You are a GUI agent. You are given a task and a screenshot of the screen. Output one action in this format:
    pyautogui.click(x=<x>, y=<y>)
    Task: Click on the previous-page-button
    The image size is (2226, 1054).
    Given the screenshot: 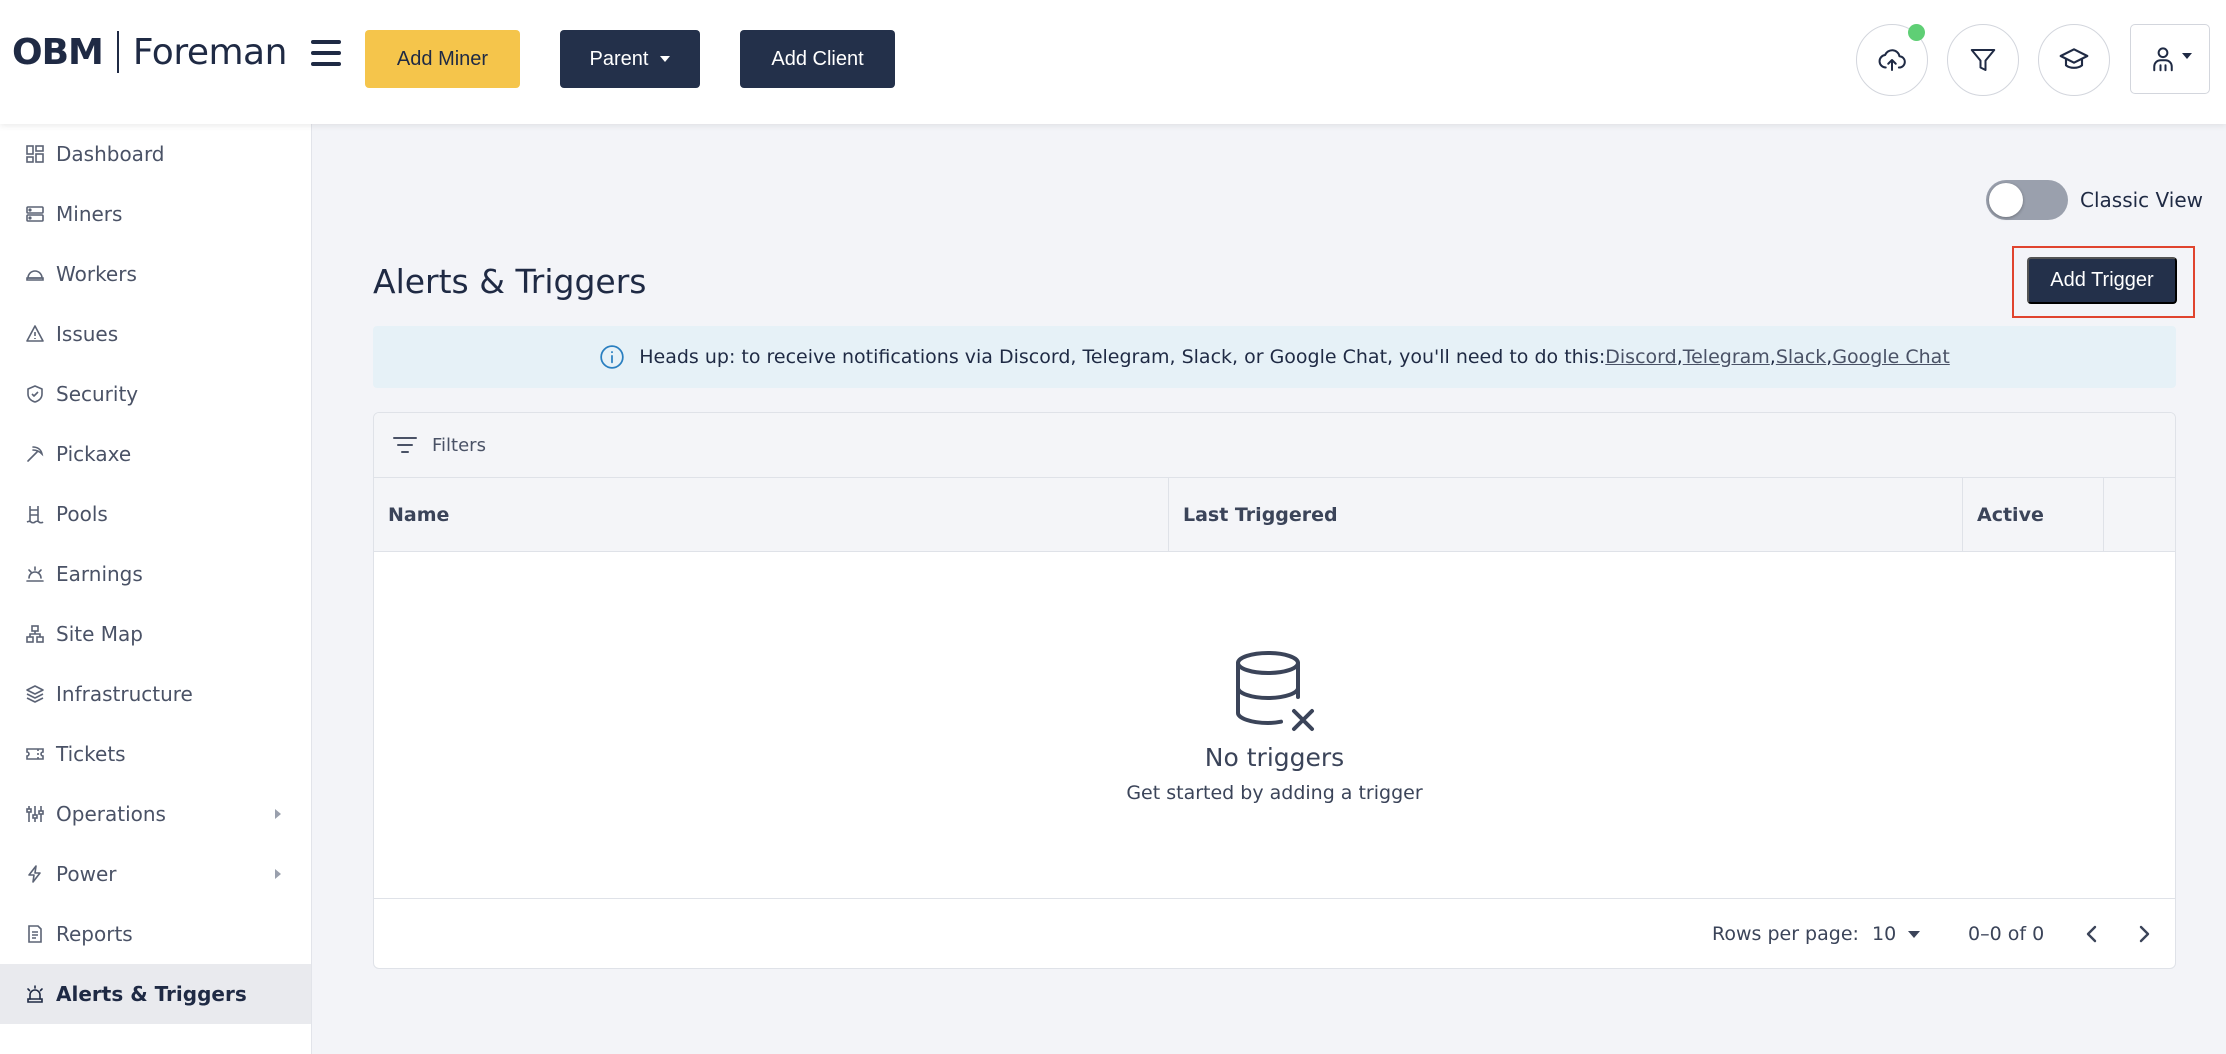 What is the action you would take?
    pyautogui.click(x=2092, y=934)
    